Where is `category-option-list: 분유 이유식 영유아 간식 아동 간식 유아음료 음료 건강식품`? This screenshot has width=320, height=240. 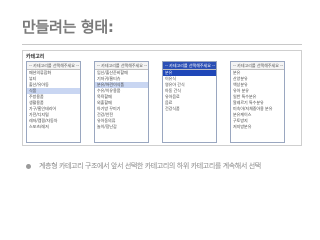 category-option-list: 분유 이유식 영유아 간식 아동 간식 유아음료 음료 건강식품 is located at coordinates (189, 91).